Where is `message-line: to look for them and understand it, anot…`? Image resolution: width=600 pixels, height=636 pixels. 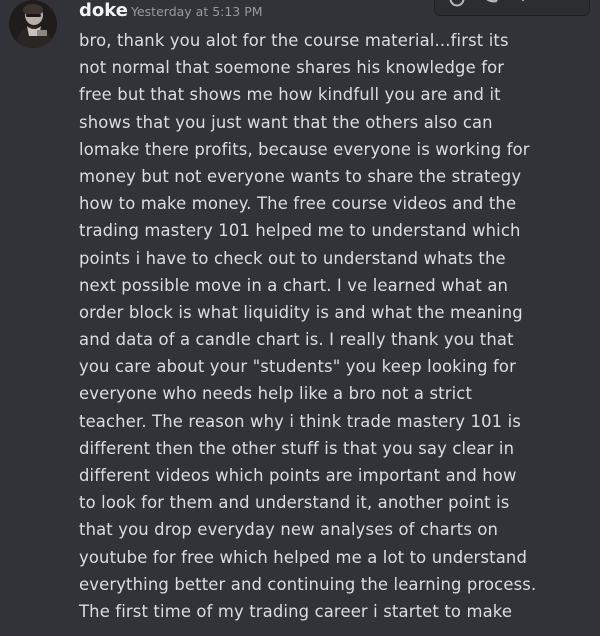
message-line: to look for them and understand it, anot… is located at coordinates (294, 503).